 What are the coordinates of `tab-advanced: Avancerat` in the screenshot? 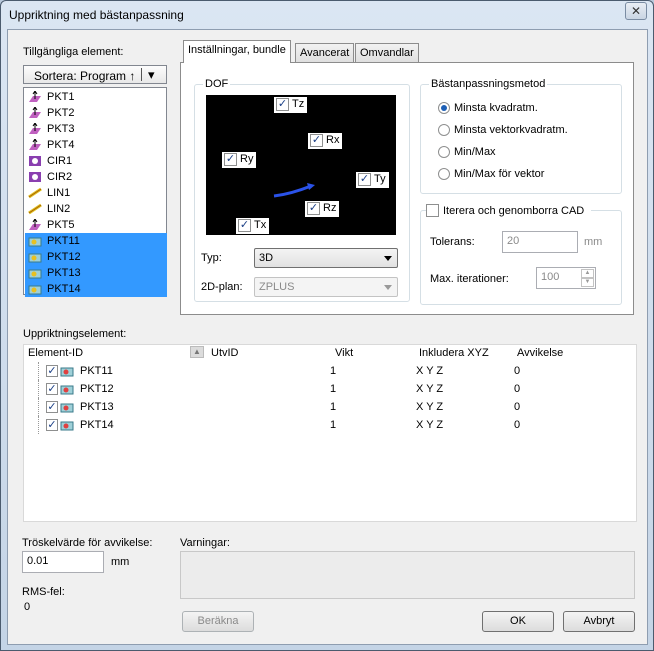 It's located at (325, 53).